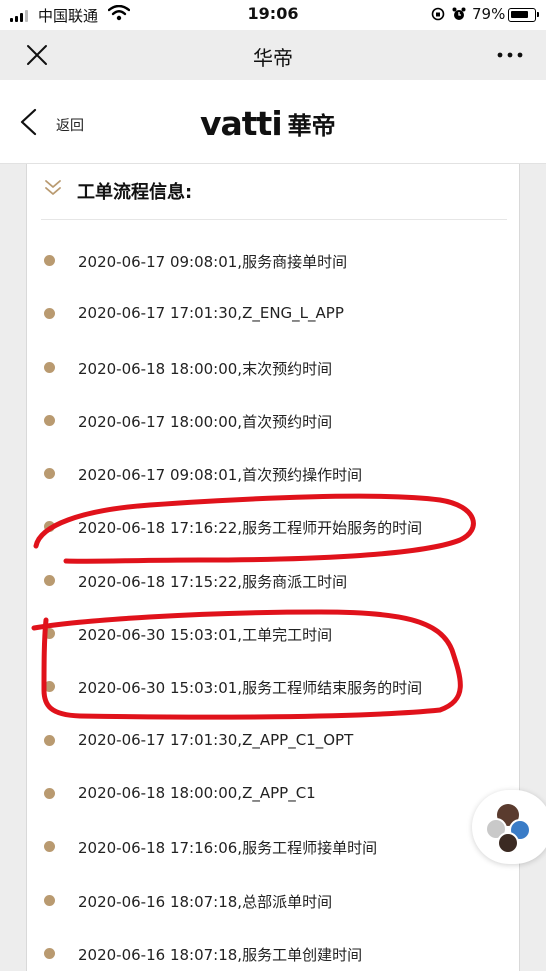 This screenshot has height=971, width=546. Describe the element at coordinates (205, 421) in the screenshot. I see `flow-item-text: 2020-06-17 18:00:00,首次预约时间` at that location.